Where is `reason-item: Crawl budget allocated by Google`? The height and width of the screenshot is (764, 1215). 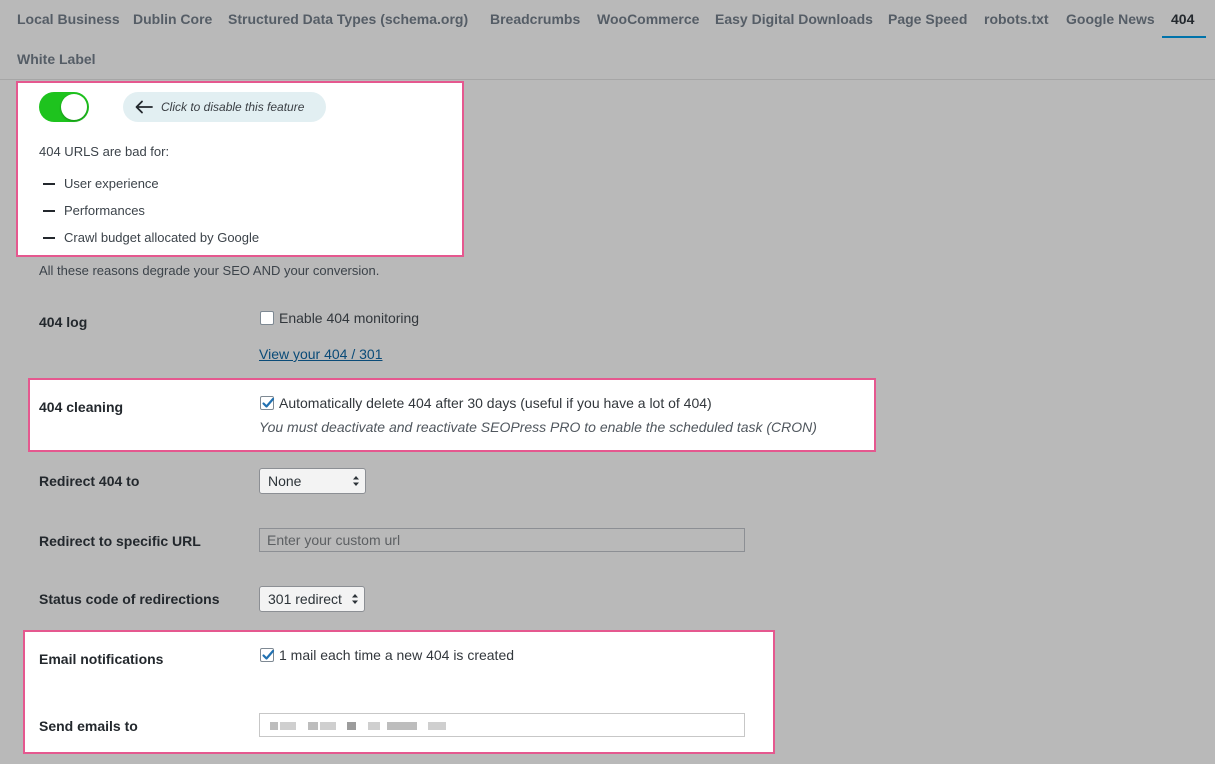 reason-item: Crawl budget allocated by Google is located at coordinates (162, 237).